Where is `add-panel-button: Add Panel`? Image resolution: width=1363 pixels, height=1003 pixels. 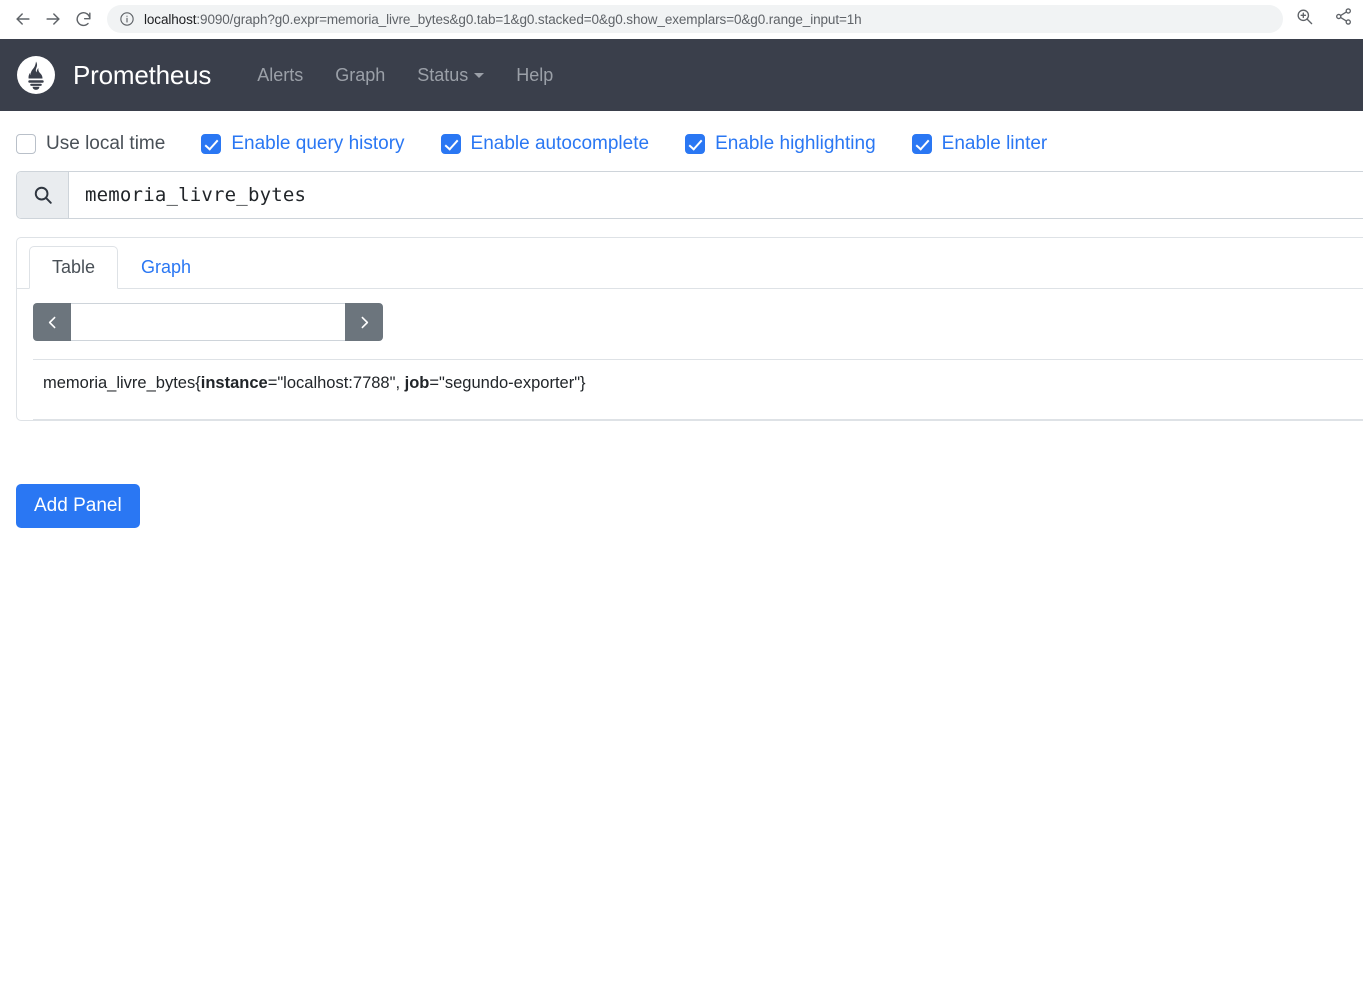 add-panel-button: Add Panel is located at coordinates (78, 506).